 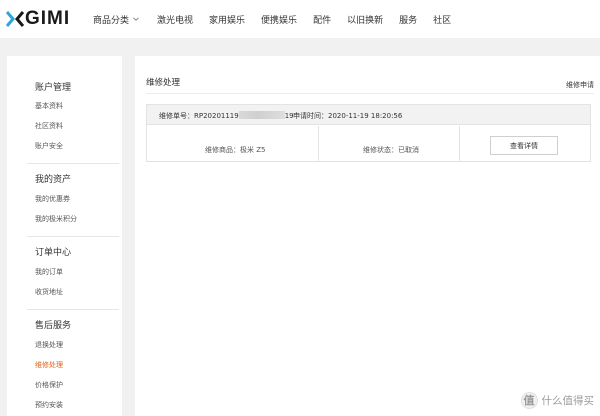 I want to click on chevron-down-icon, so click(x=136, y=19).